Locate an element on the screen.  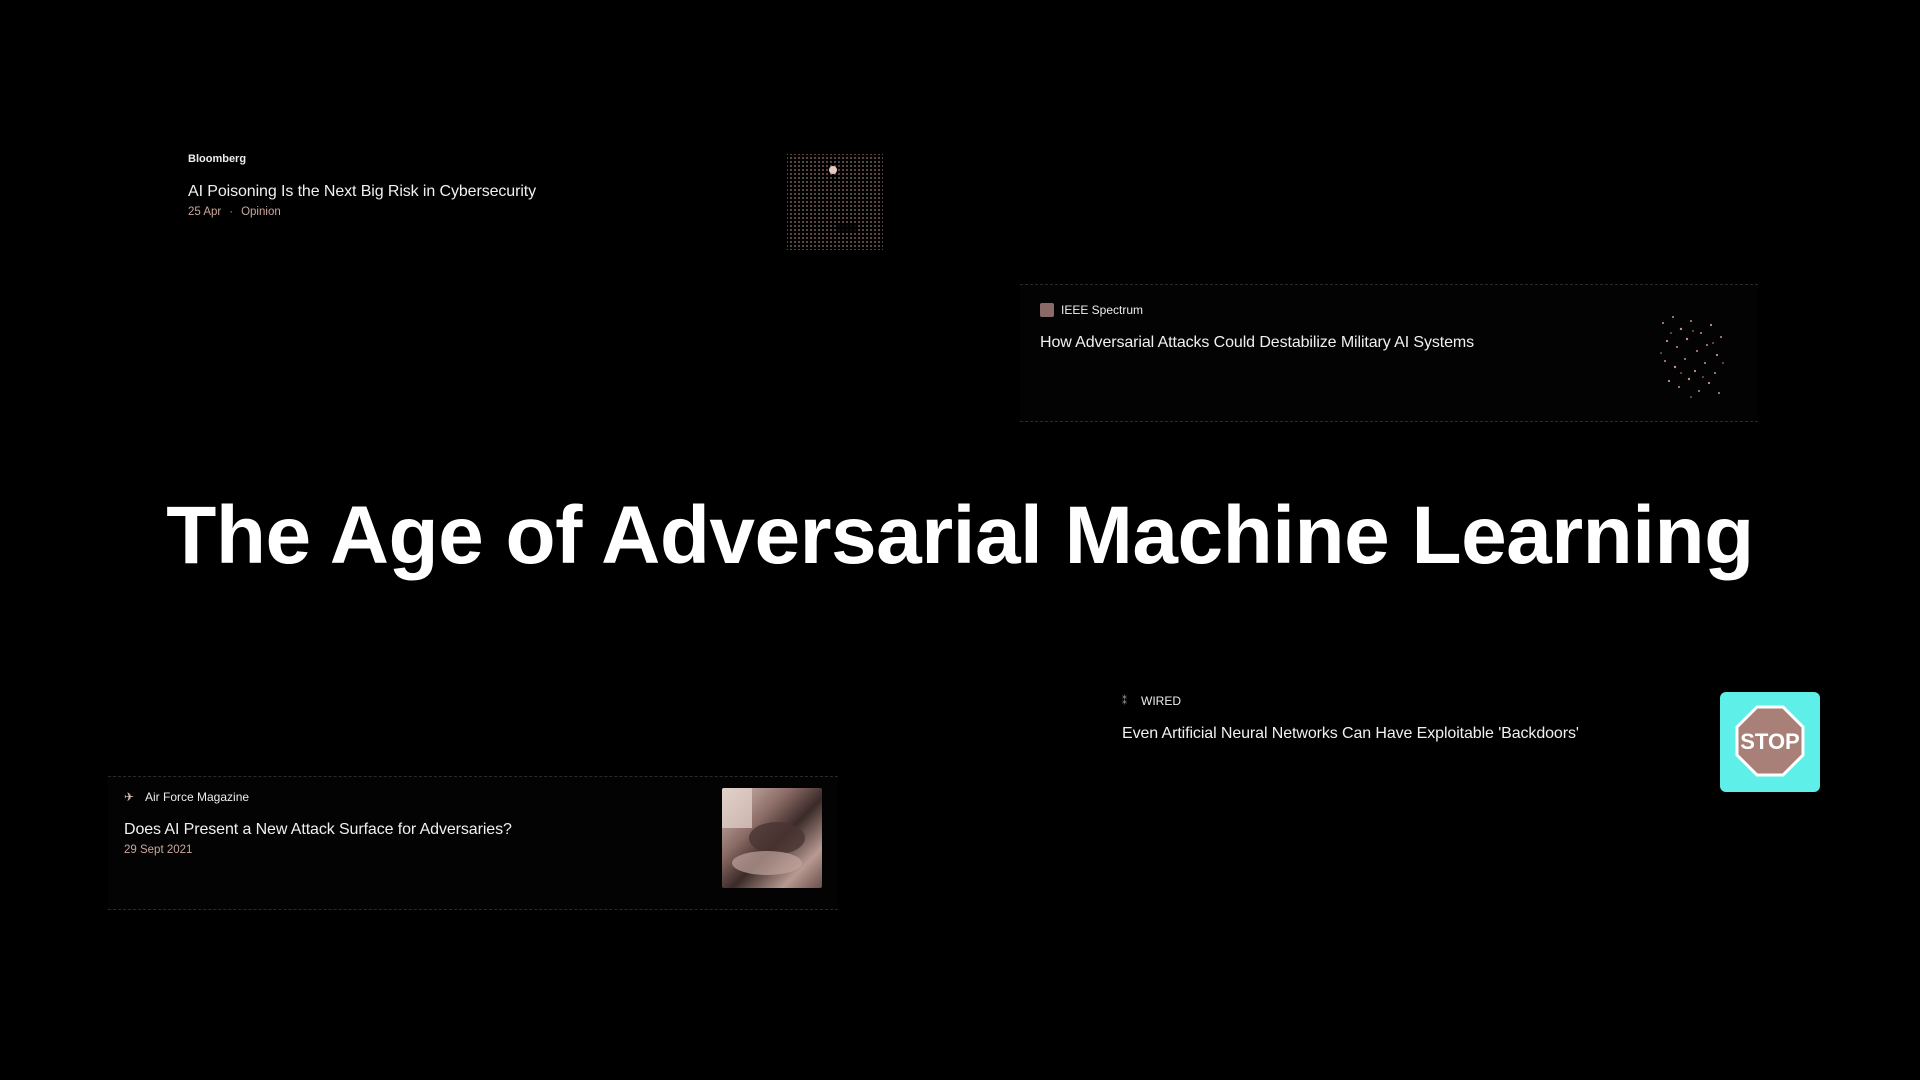
noise-particles-thumbnail is located at coordinates (1691, 353).